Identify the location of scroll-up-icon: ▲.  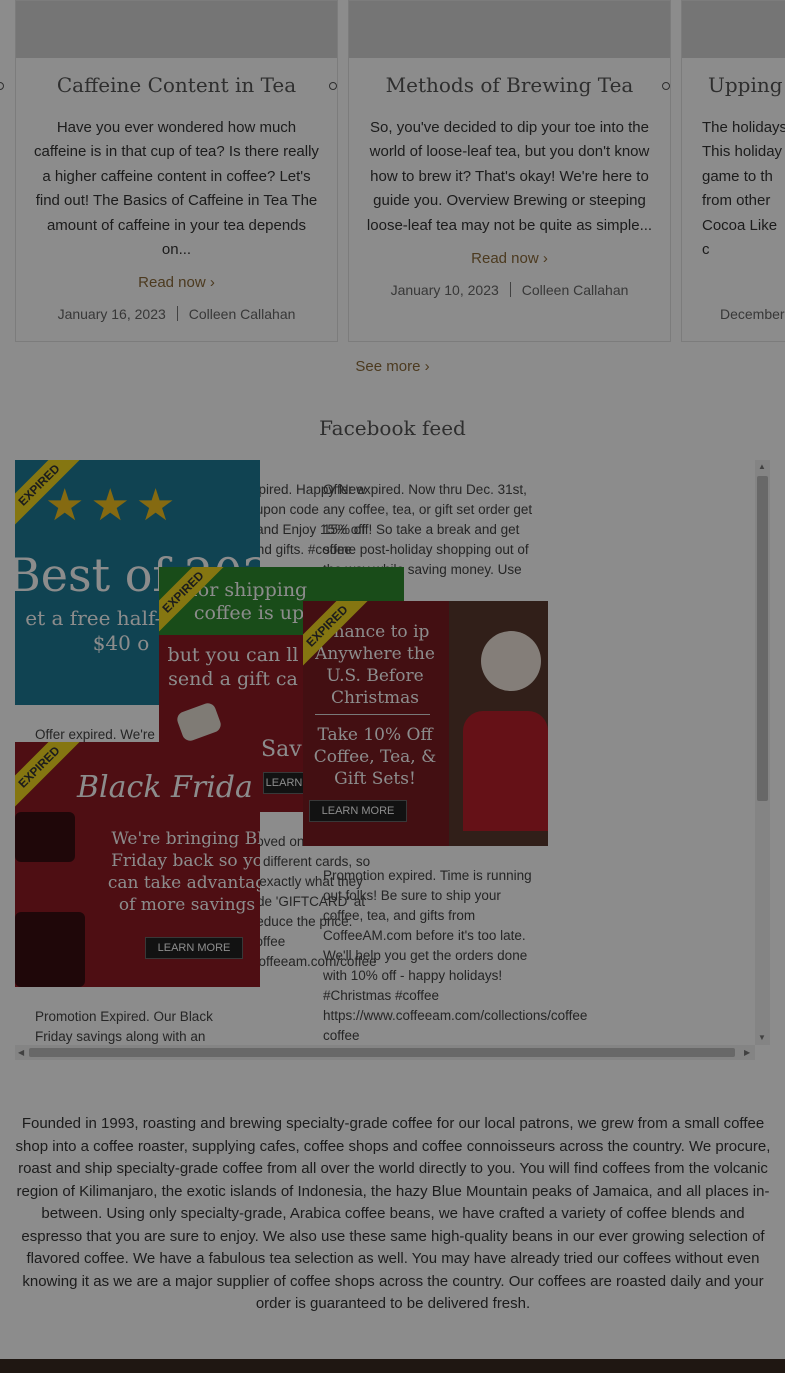
(762, 467).